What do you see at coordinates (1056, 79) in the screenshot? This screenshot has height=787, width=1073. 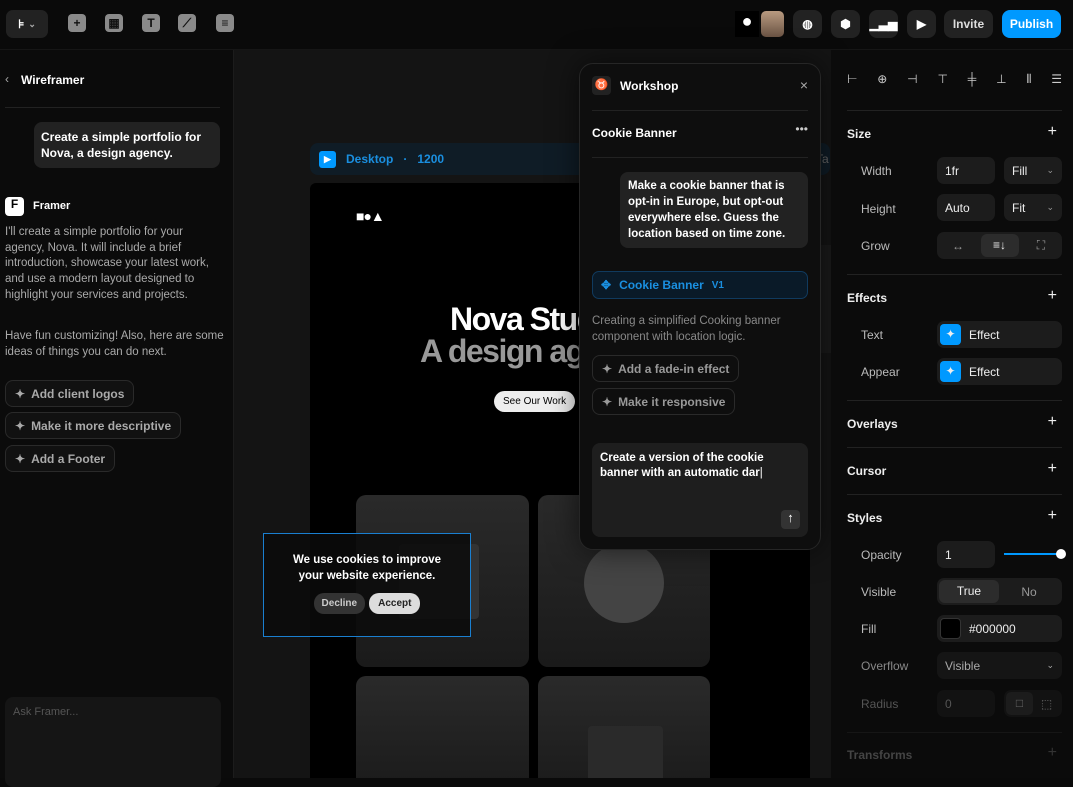 I see `distribute-v-icon: ☰` at bounding box center [1056, 79].